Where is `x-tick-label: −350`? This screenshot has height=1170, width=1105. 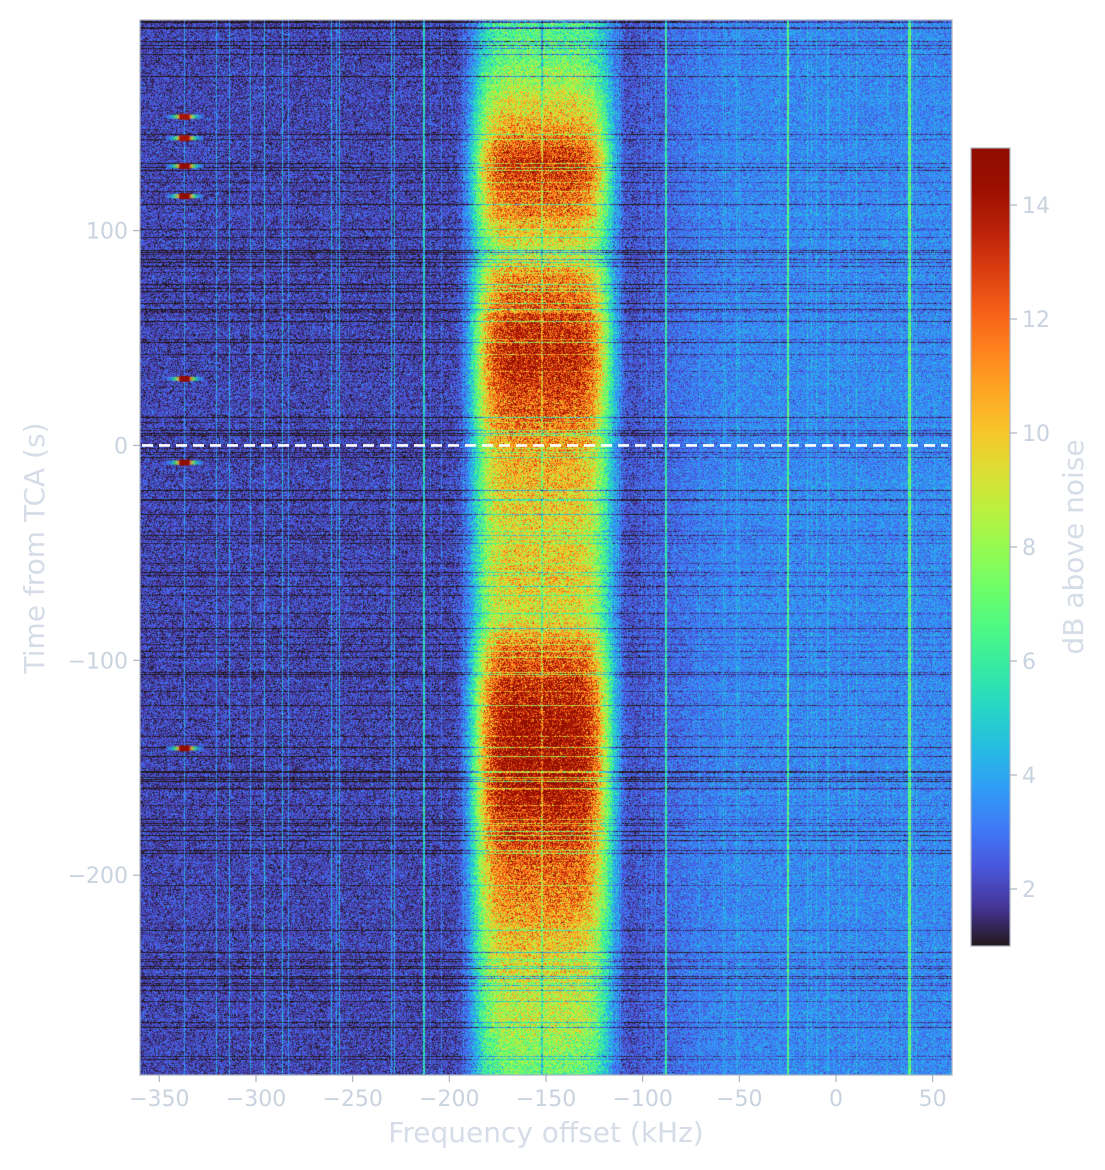
x-tick-label: −350 is located at coordinates (159, 1099).